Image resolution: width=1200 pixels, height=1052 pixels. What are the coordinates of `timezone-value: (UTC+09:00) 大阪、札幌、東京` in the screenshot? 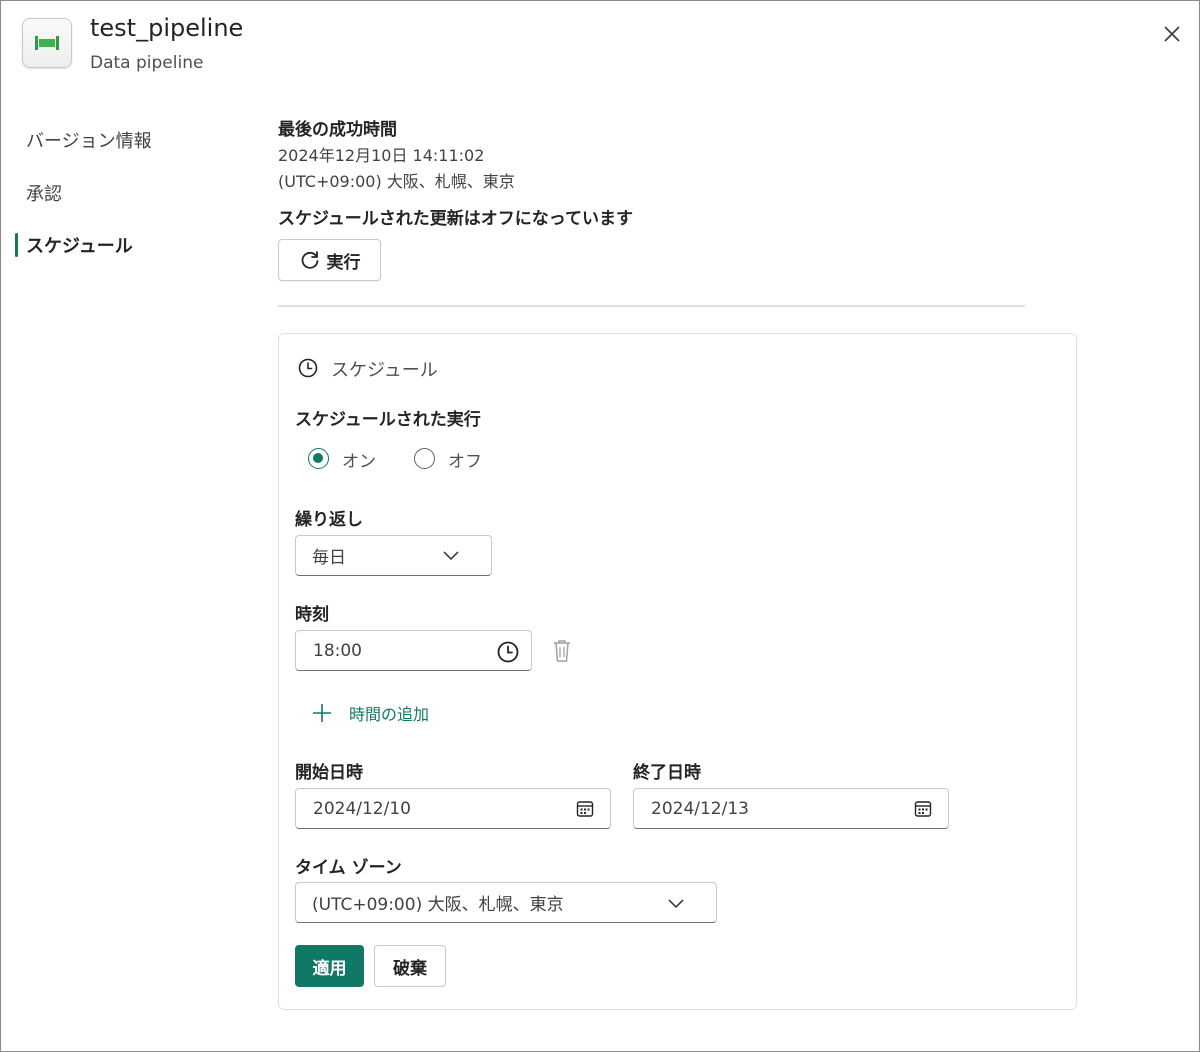 It's located at (438, 905).